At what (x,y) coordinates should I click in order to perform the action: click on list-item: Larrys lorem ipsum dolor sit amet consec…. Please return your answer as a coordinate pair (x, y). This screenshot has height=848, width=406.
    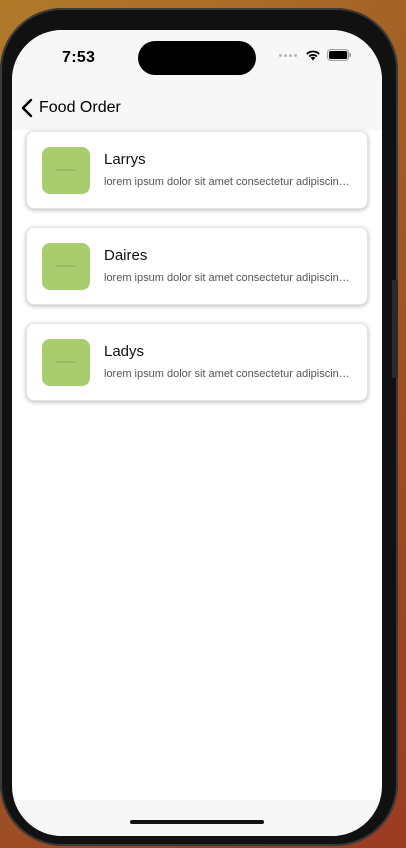
    Looking at the image, I should click on (197, 170).